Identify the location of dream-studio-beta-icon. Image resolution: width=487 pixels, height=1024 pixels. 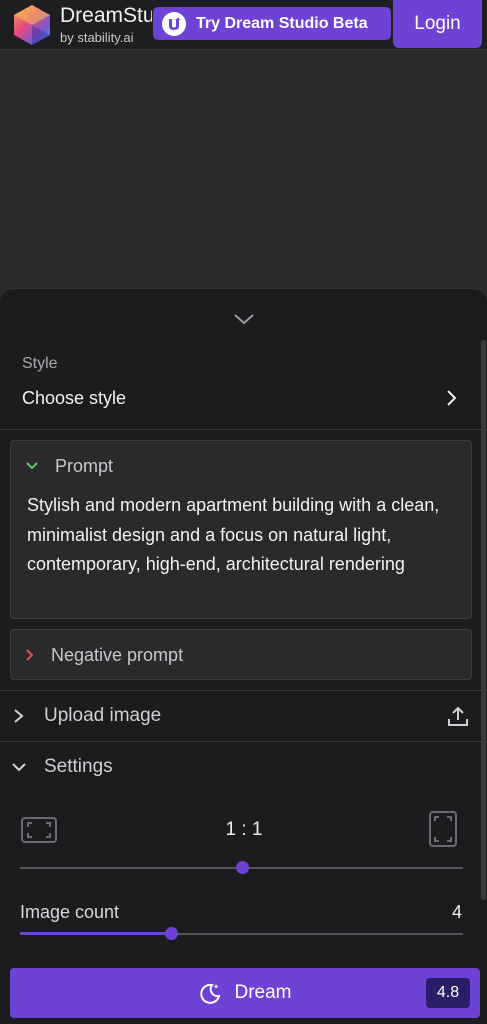
(174, 23).